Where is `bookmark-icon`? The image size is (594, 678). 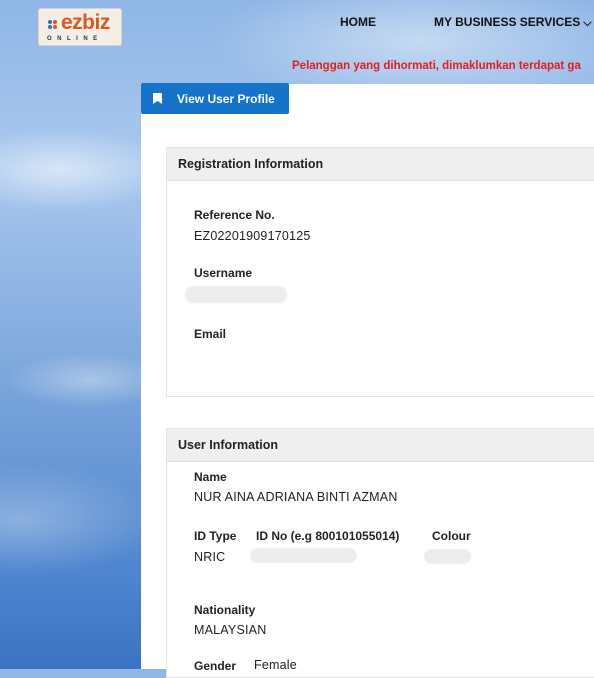 bookmark-icon is located at coordinates (157, 98).